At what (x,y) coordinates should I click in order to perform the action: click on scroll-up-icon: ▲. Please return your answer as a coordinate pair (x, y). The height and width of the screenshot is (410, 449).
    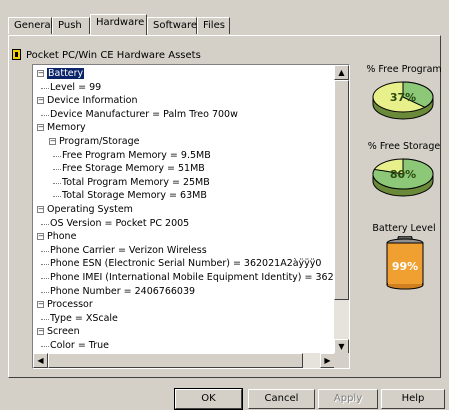
    Looking at the image, I should click on (341, 72).